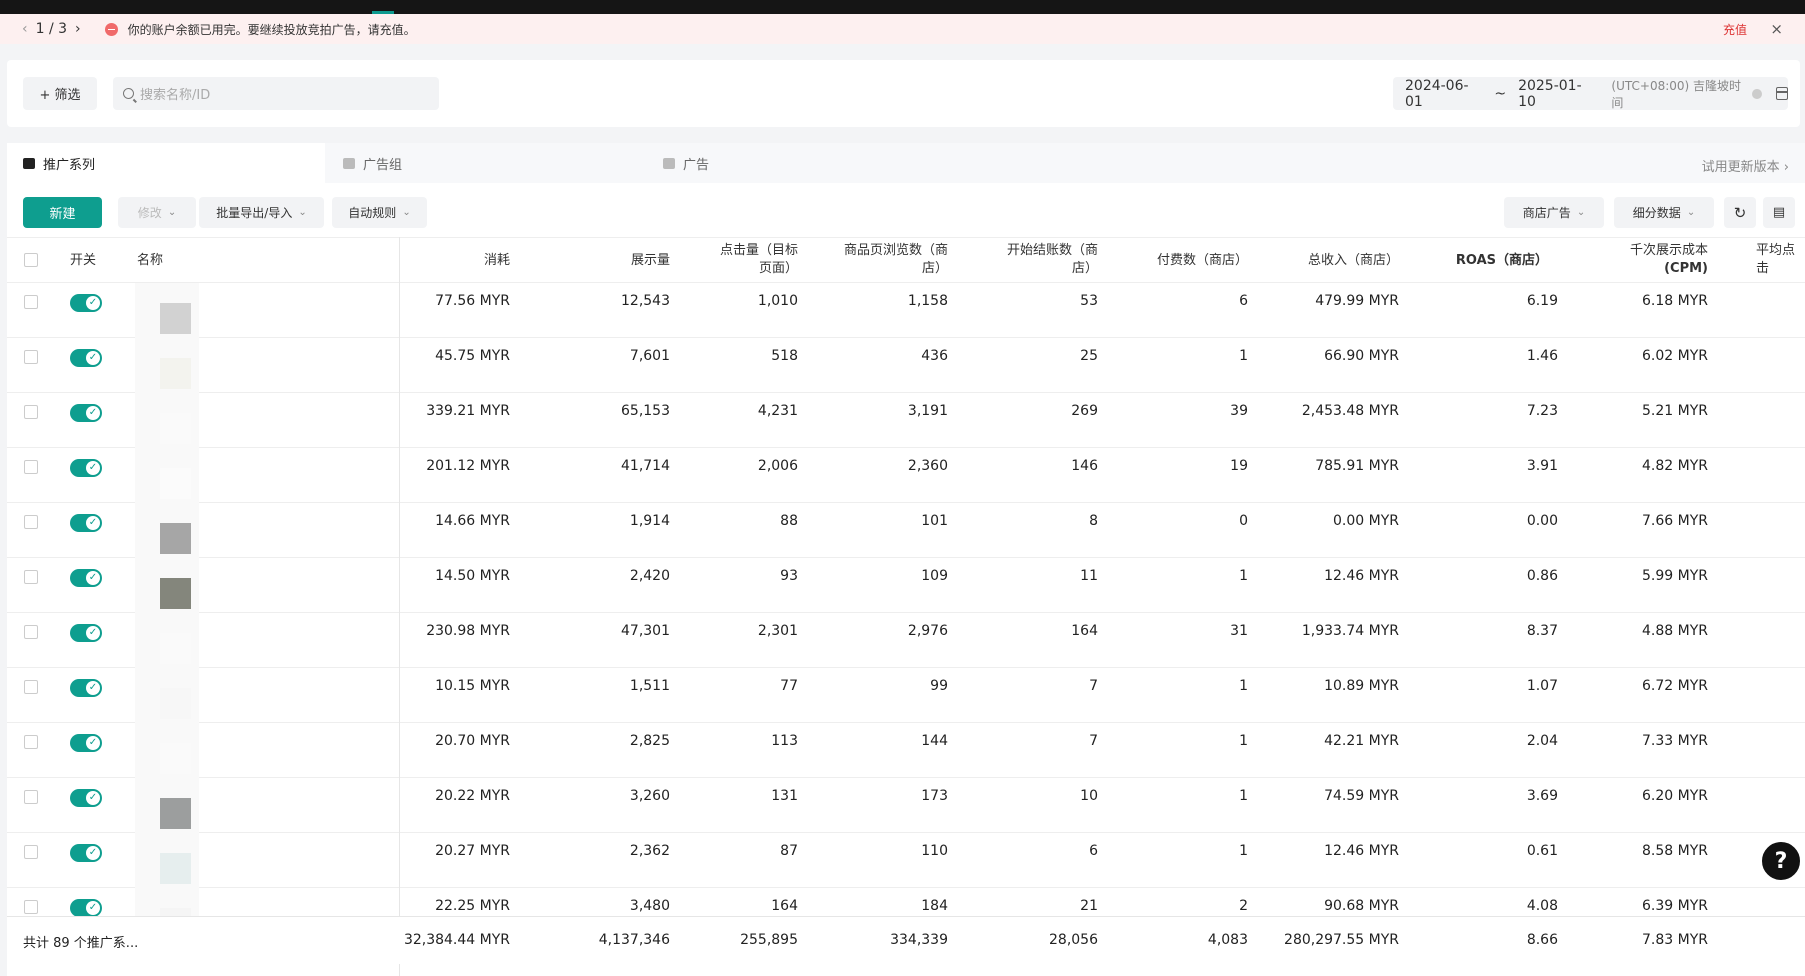 The width and height of the screenshot is (1805, 976). What do you see at coordinates (1779, 212) in the screenshot?
I see `export-icon: ▤` at bounding box center [1779, 212].